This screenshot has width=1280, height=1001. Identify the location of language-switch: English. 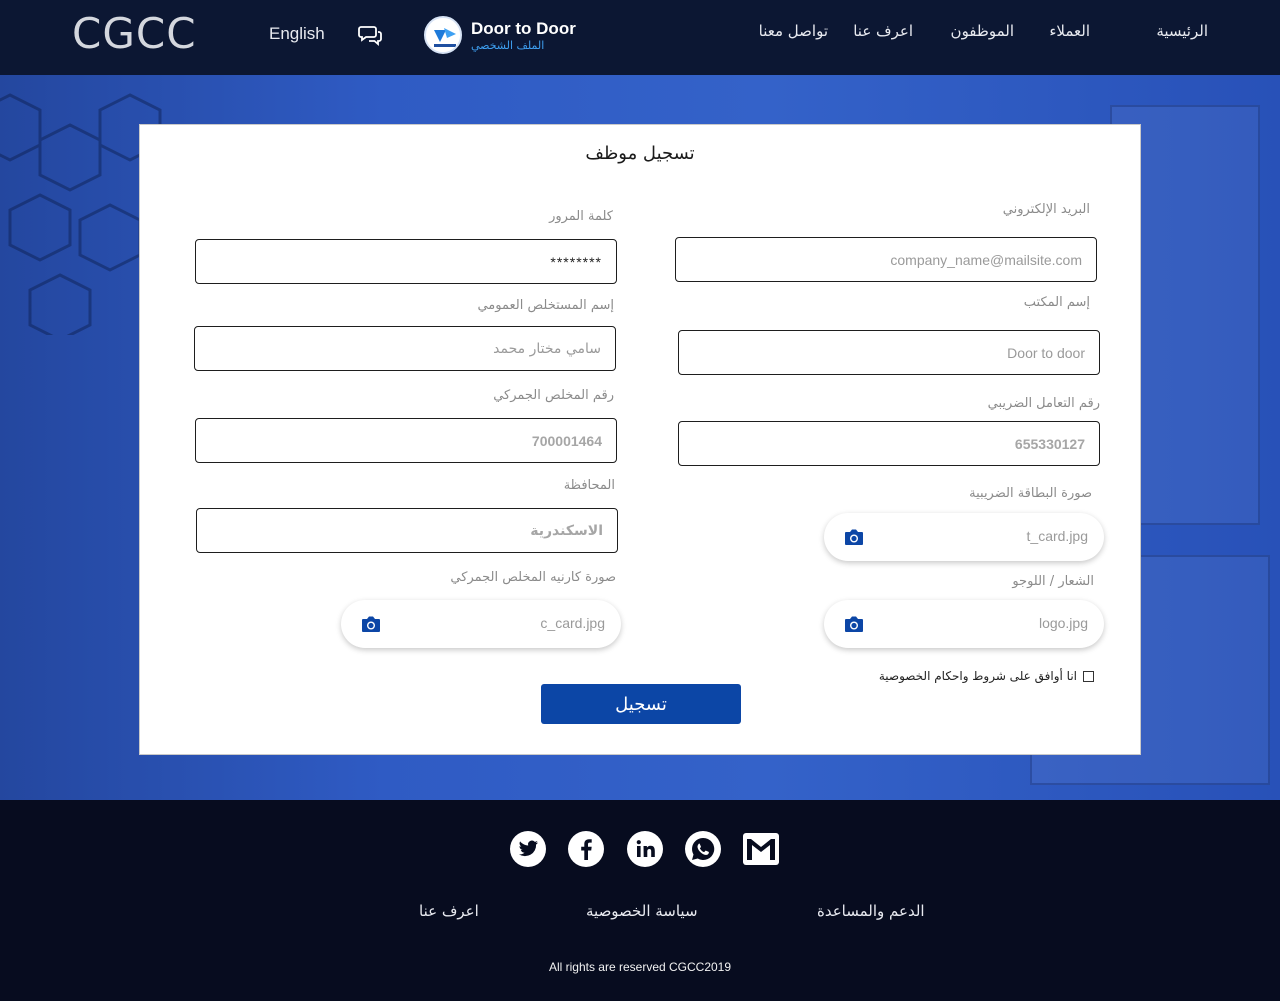
(297, 34).